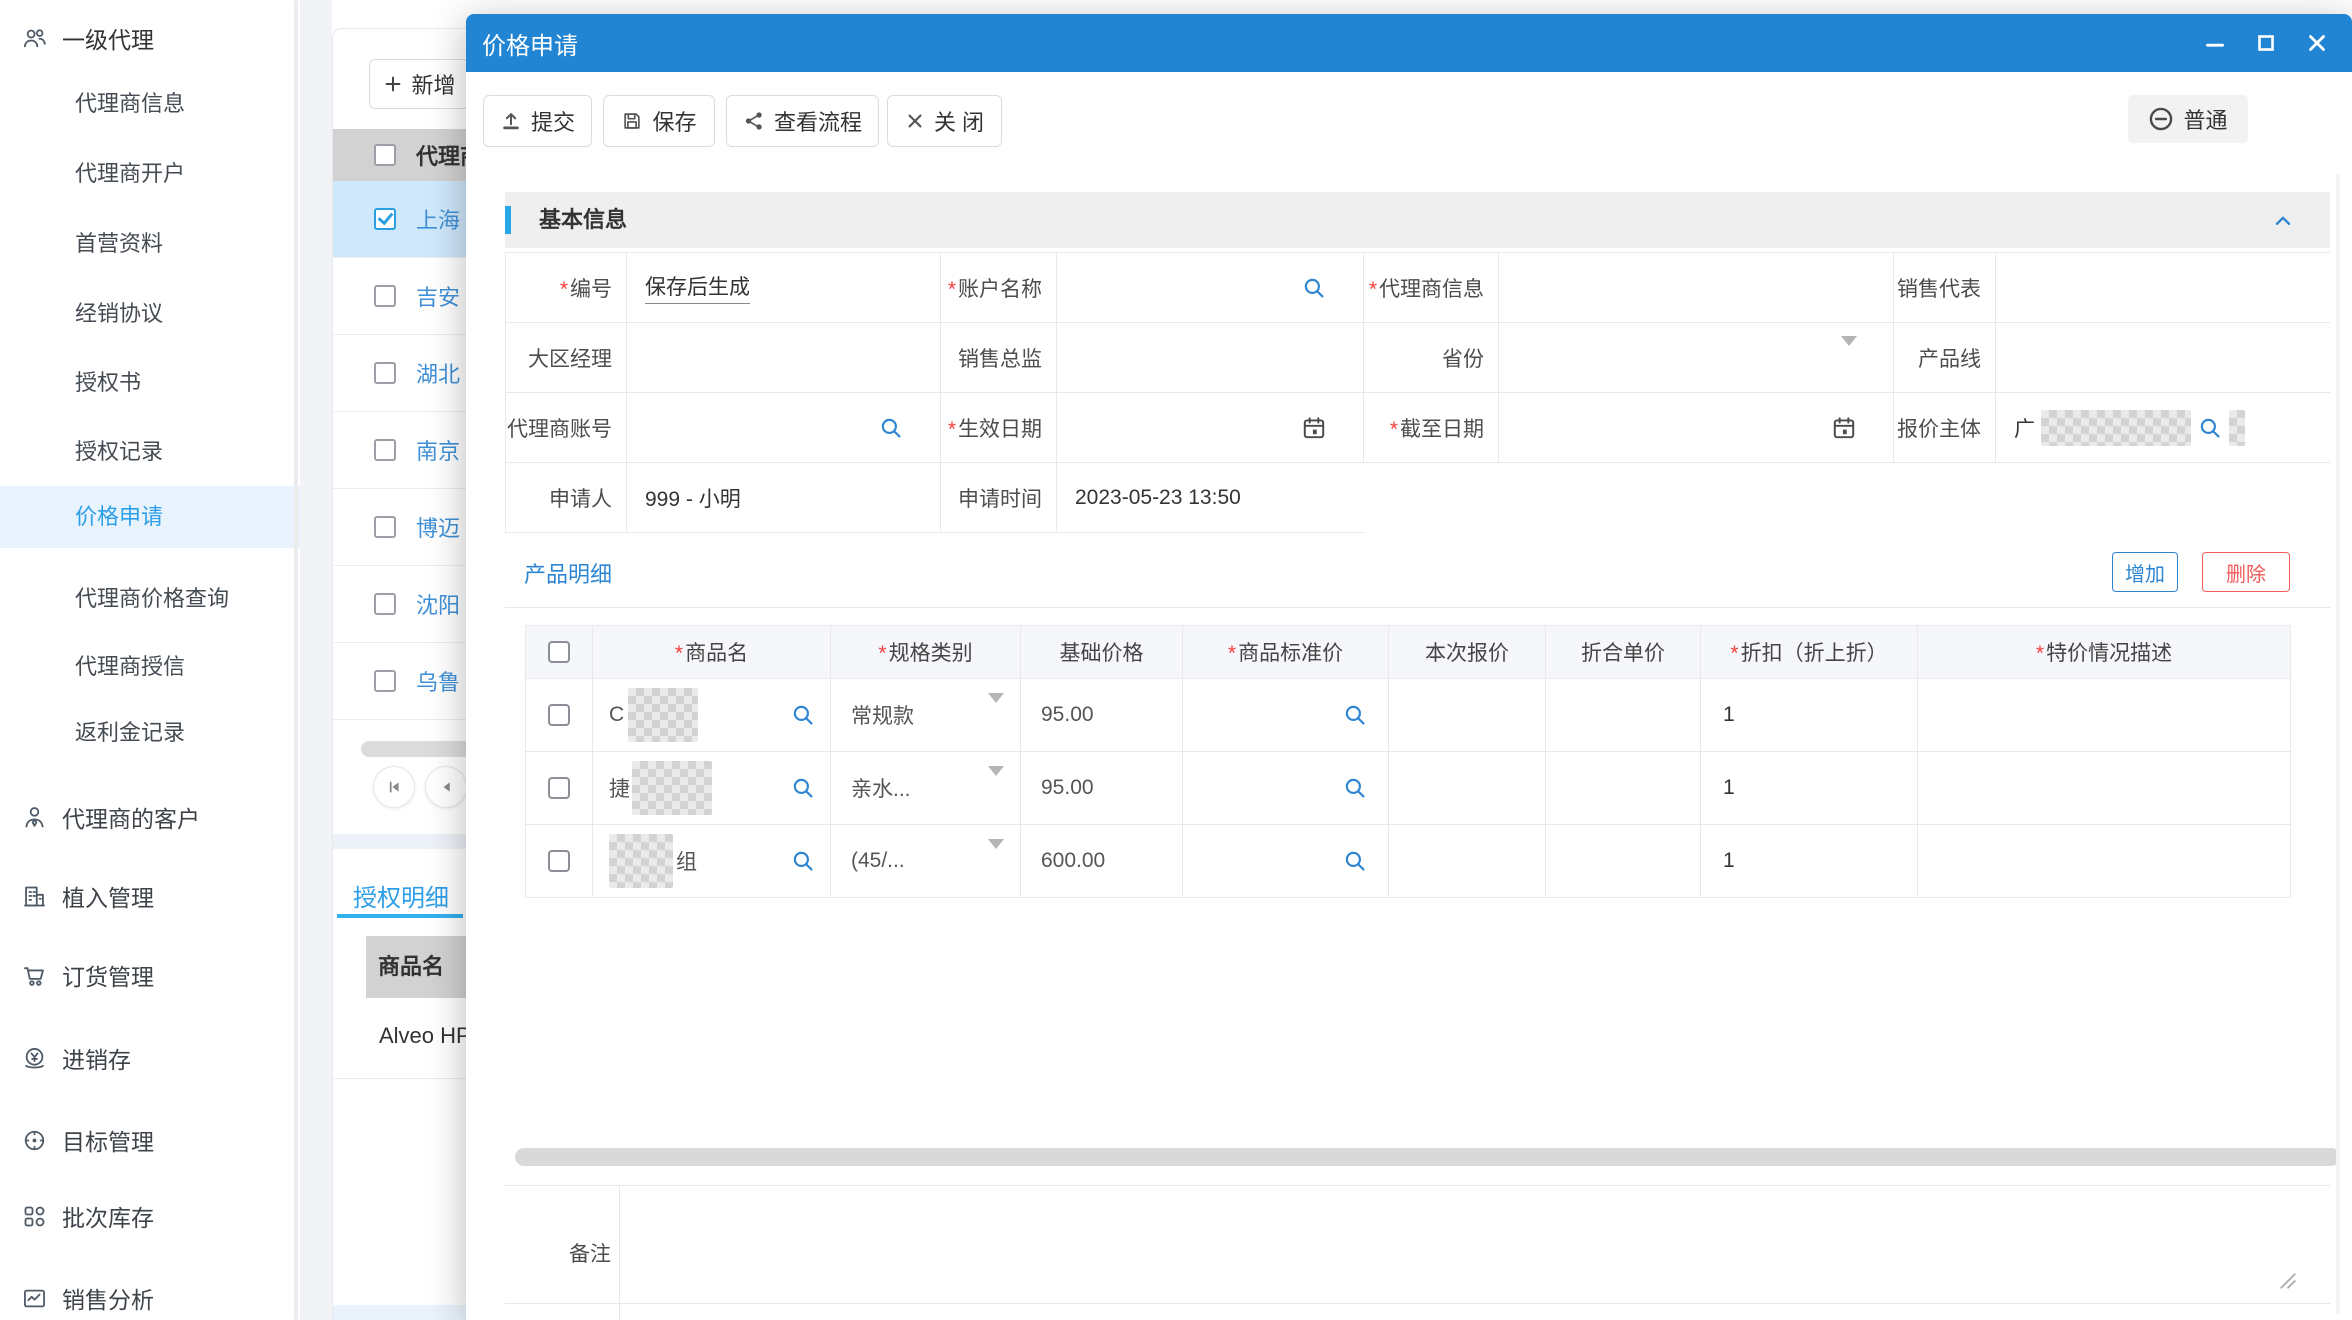 This screenshot has height=1320, width=2352. Describe the element at coordinates (2163, 357) in the screenshot. I see `product-line-field` at that location.